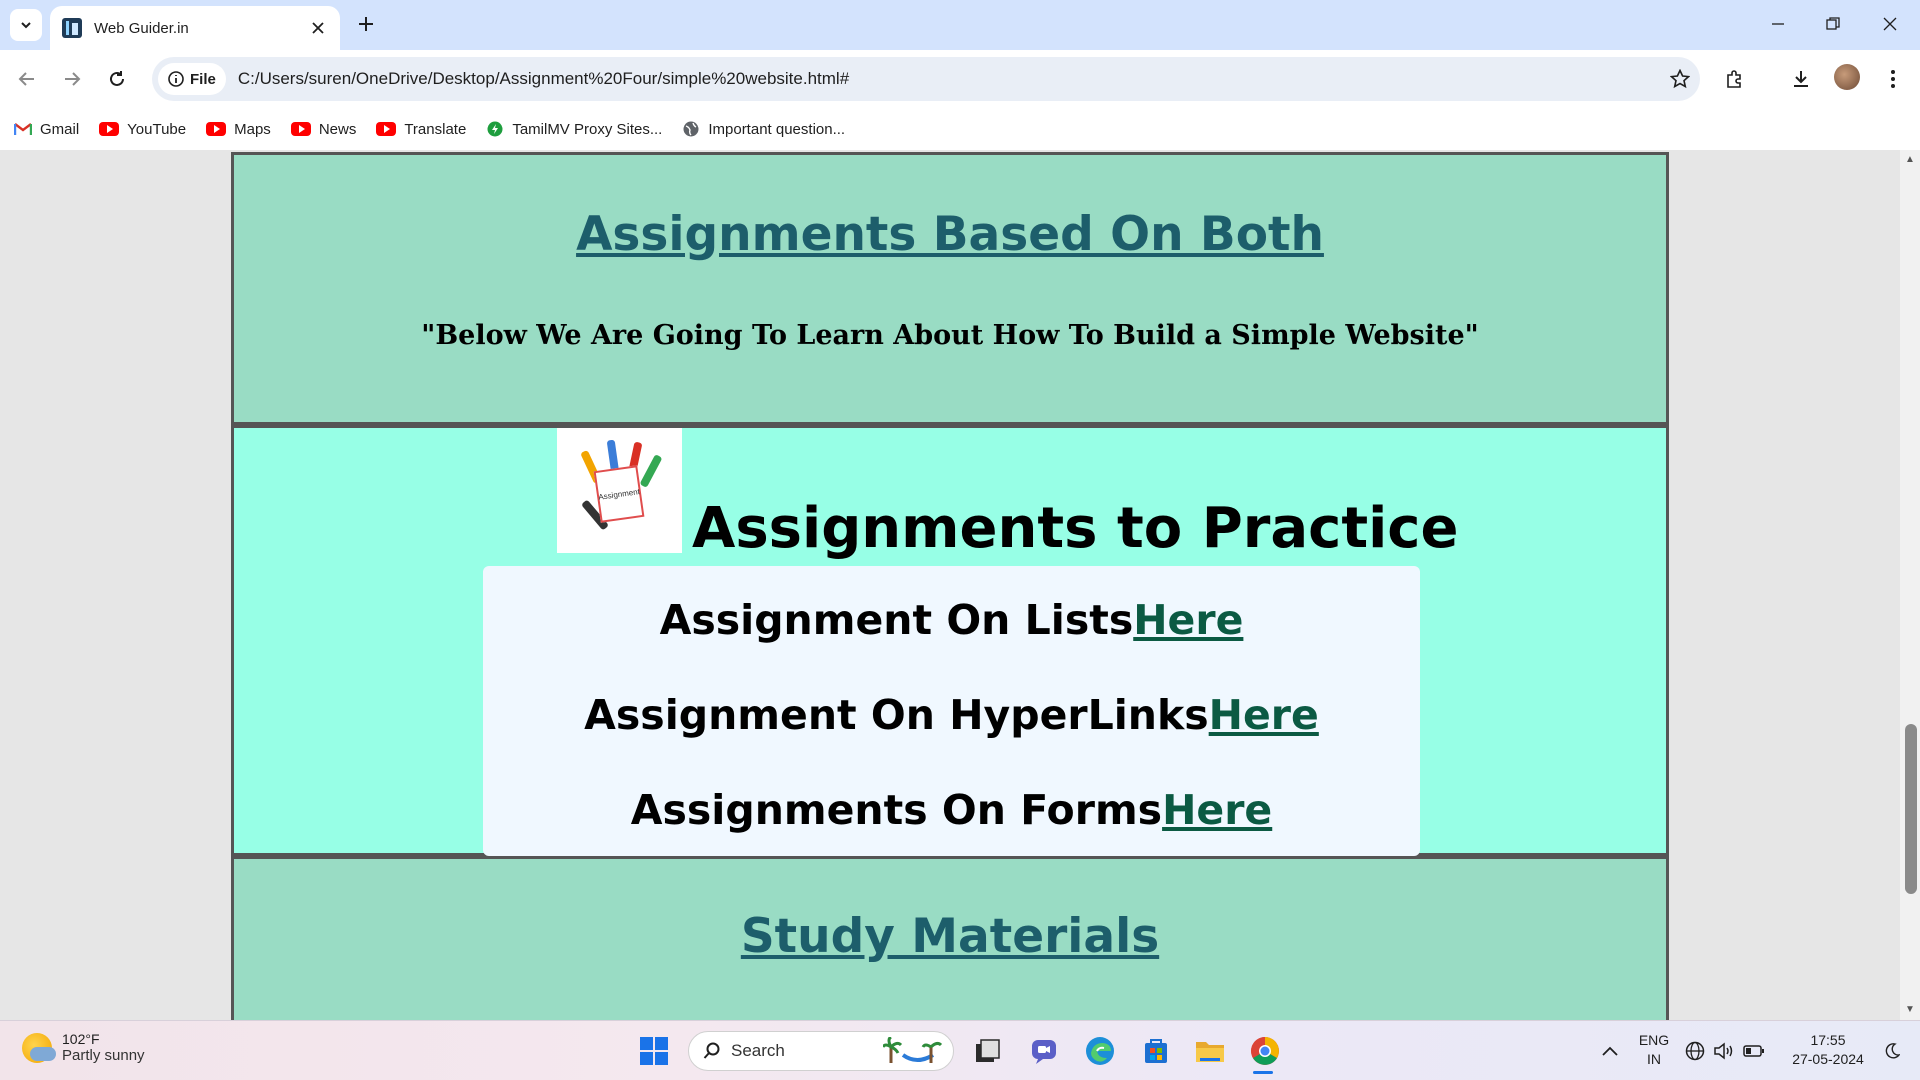 This screenshot has width=1920, height=1080. What do you see at coordinates (435, 129) in the screenshot?
I see `bookmark-label: Translate` at bounding box center [435, 129].